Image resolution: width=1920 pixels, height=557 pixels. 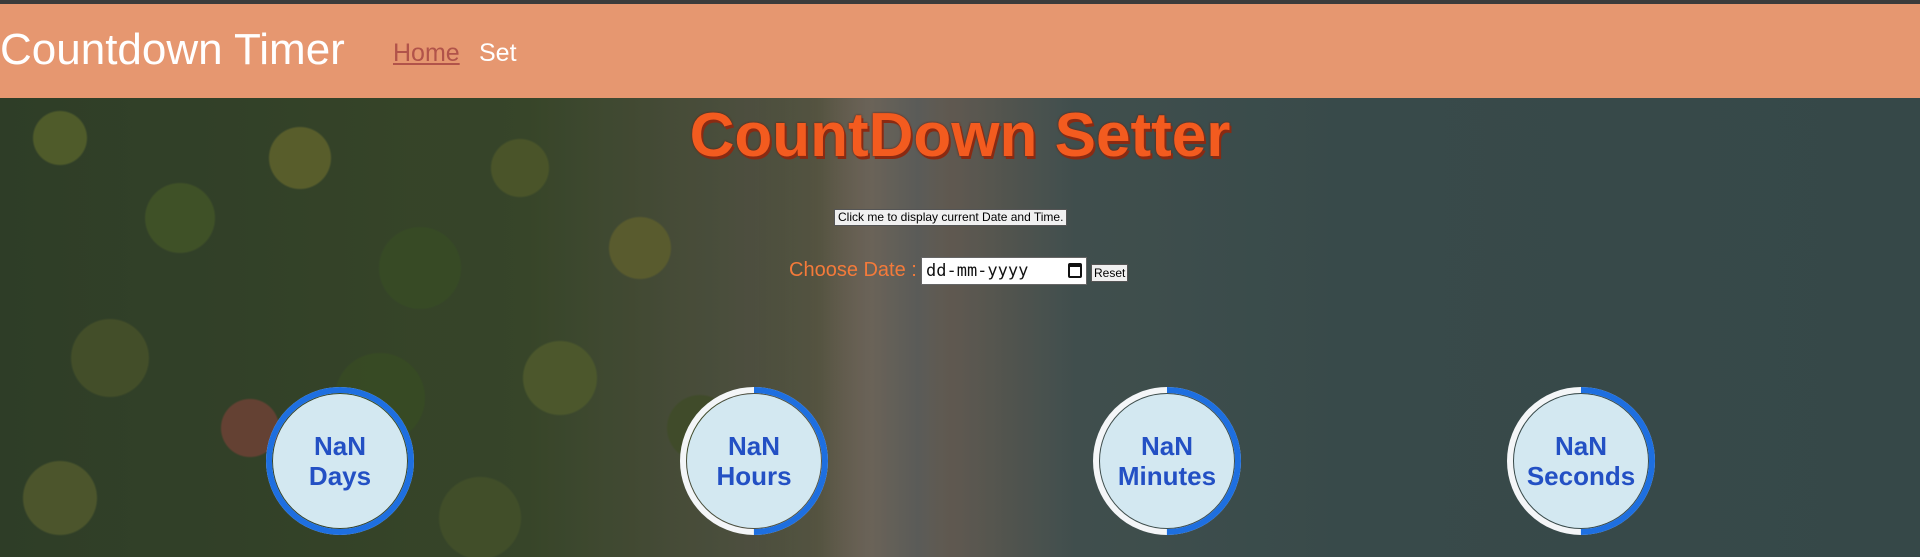 What do you see at coordinates (754, 476) in the screenshot?
I see `hours-unit: Hours` at bounding box center [754, 476].